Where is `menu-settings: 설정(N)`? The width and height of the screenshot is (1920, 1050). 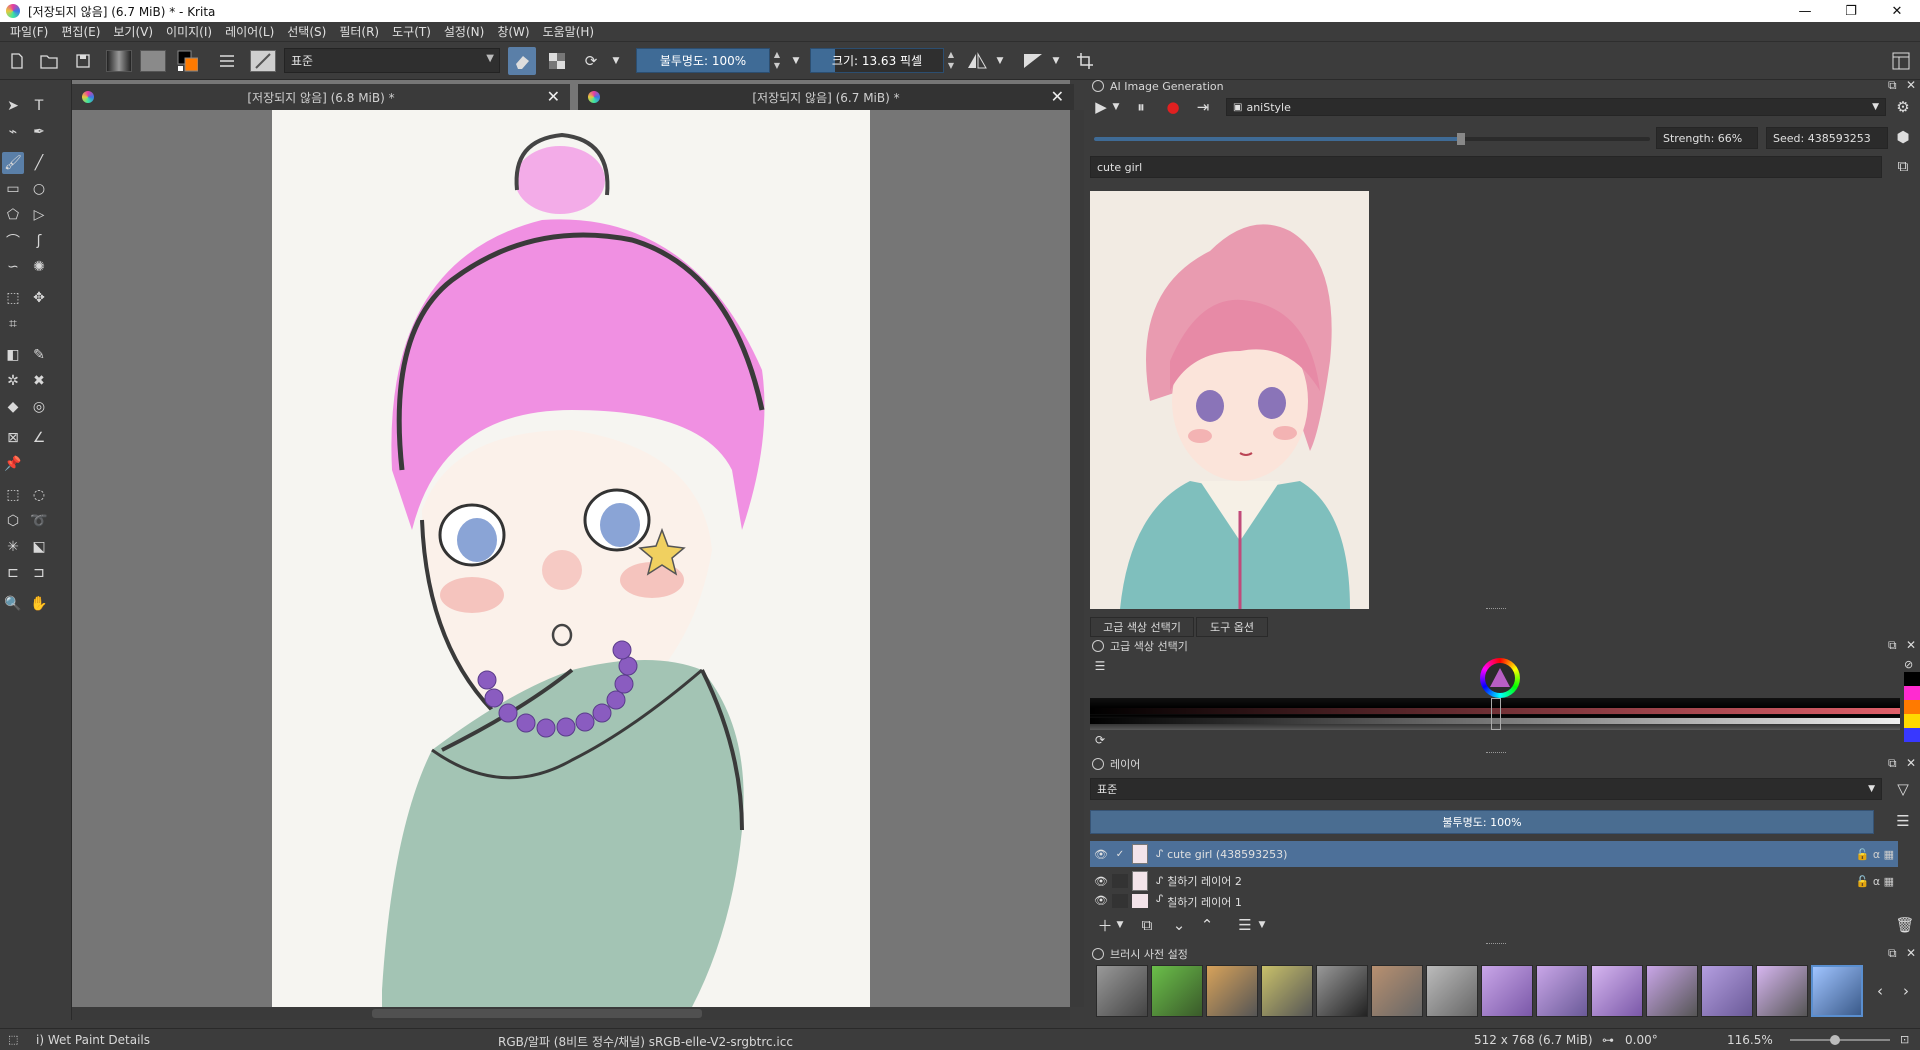
menu-settings: 설정(N) is located at coordinates (464, 31).